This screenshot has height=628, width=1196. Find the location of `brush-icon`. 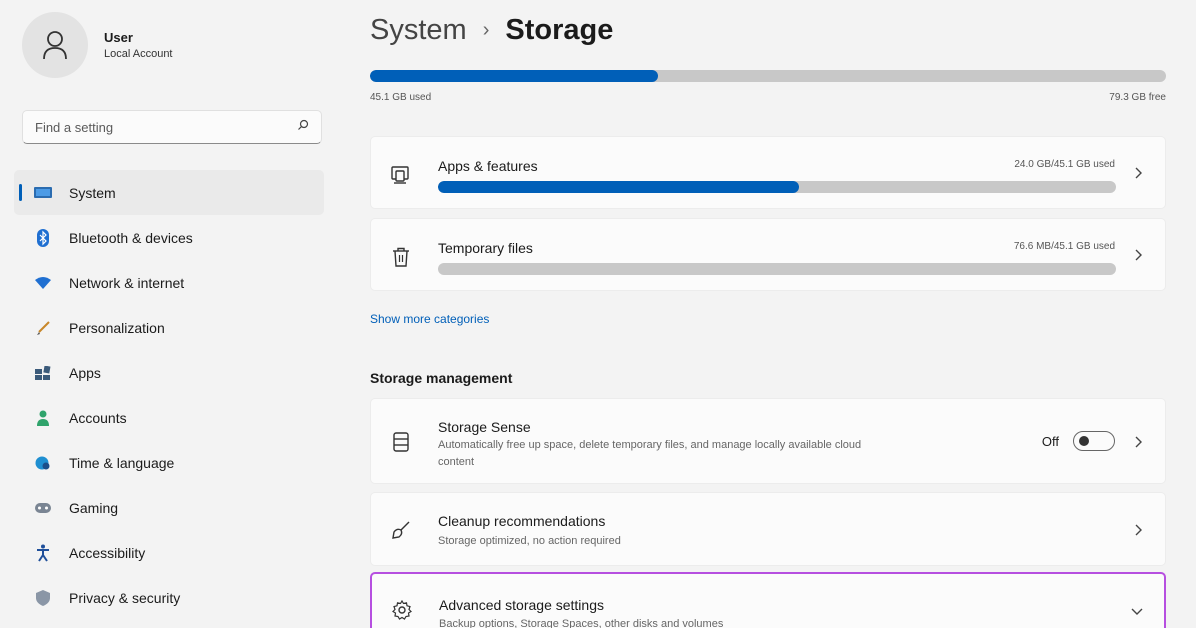

brush-icon is located at coordinates (43, 328).